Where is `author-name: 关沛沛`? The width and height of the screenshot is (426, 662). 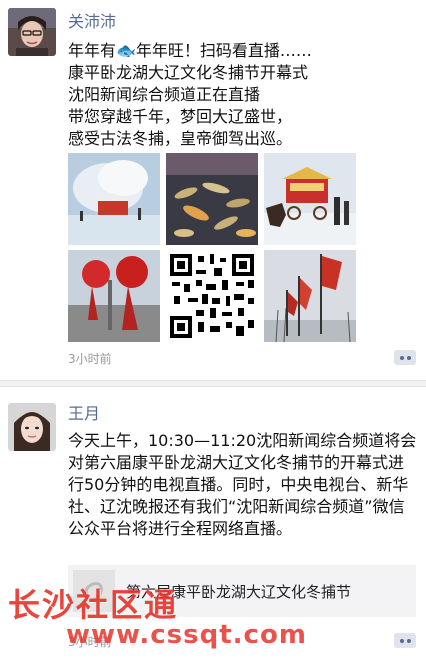 author-name: 关沛沛 is located at coordinates (92, 22).